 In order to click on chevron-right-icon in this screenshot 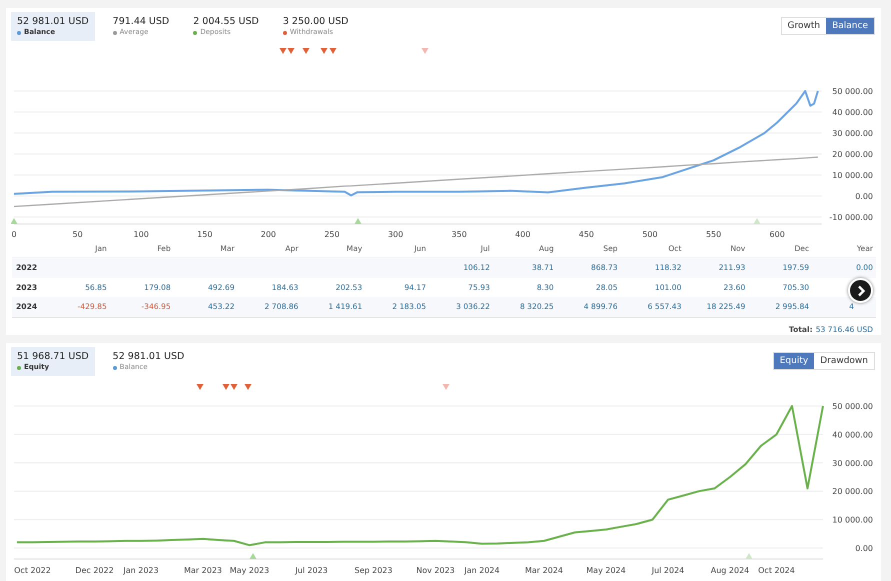, I will do `click(861, 290)`.